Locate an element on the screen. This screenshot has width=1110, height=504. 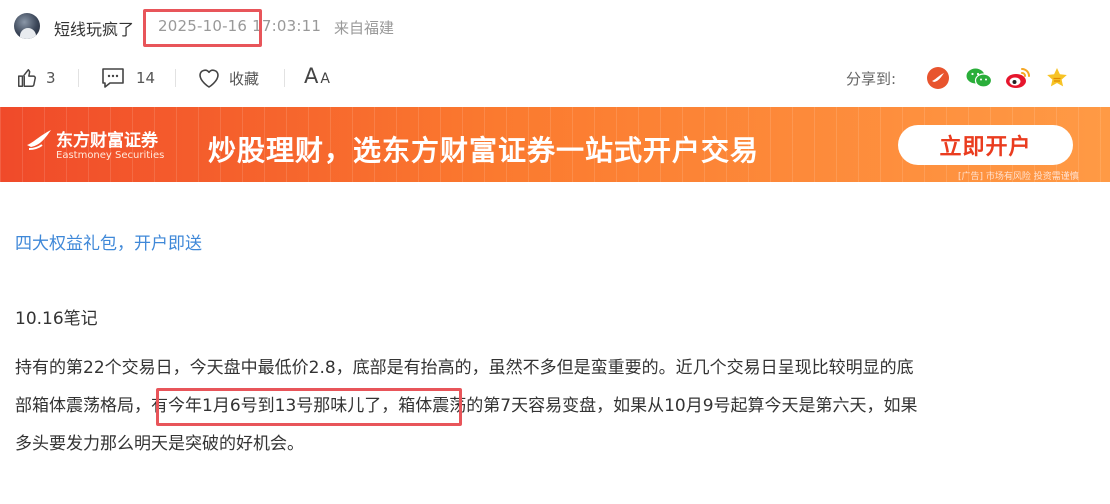
eastmoney-logo-icon is located at coordinates (39, 140).